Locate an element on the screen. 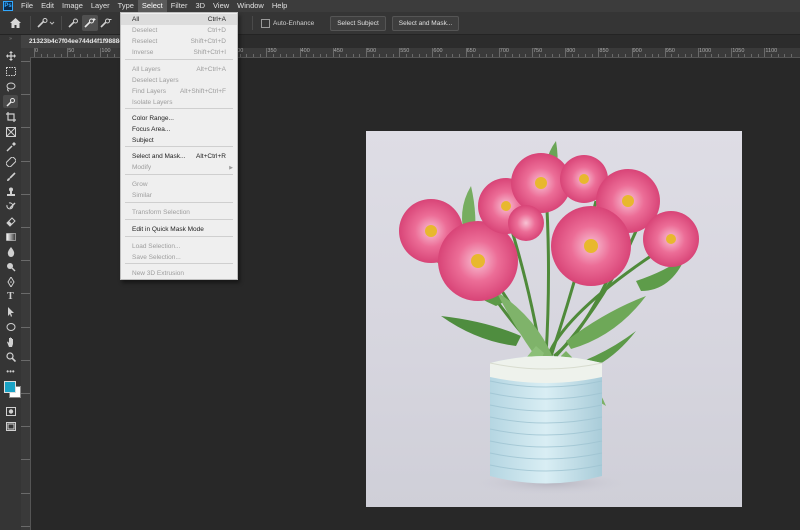 Image resolution: width=800 pixels, height=530 pixels. select-menu-item-all: All Ctrl+A is located at coordinates (179, 19).